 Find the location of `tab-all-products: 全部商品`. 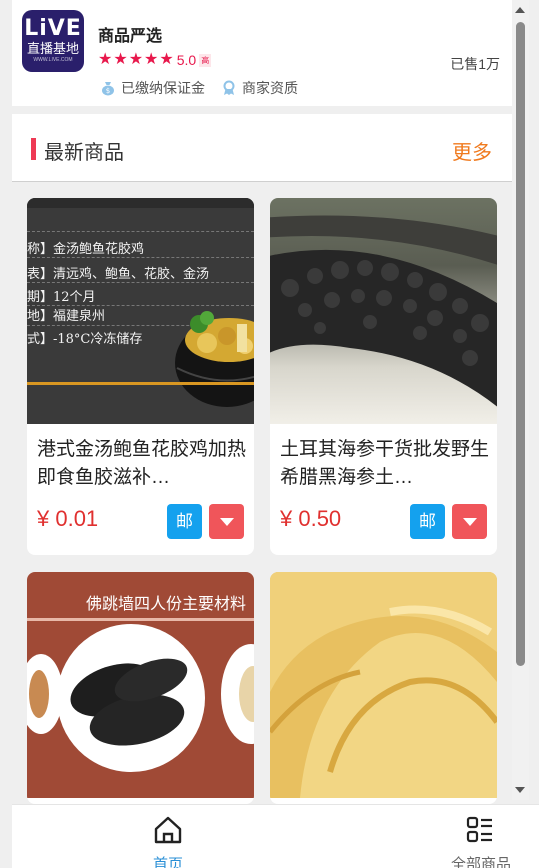

tab-all-products: 全部商品 is located at coordinates (470, 836).